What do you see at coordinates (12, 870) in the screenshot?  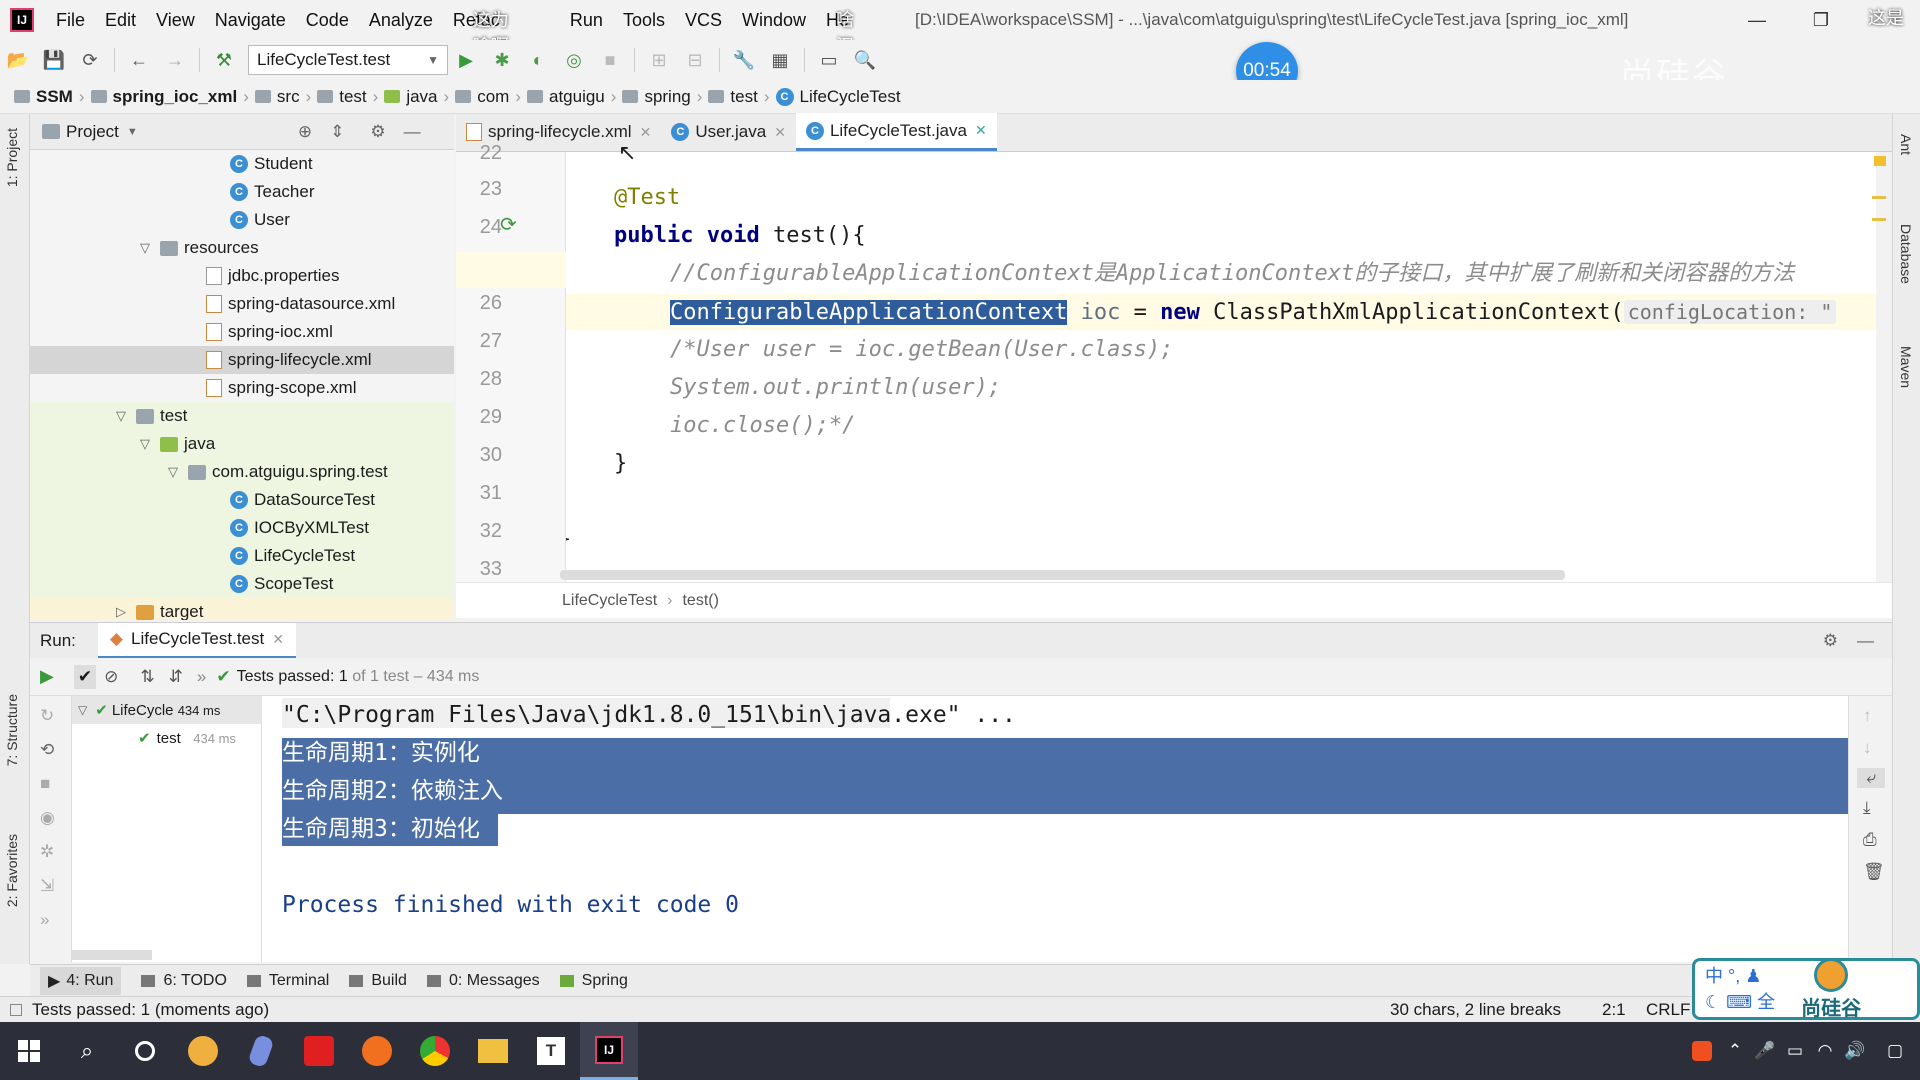 I see `side-tab-favorites: 2: Favorites` at bounding box center [12, 870].